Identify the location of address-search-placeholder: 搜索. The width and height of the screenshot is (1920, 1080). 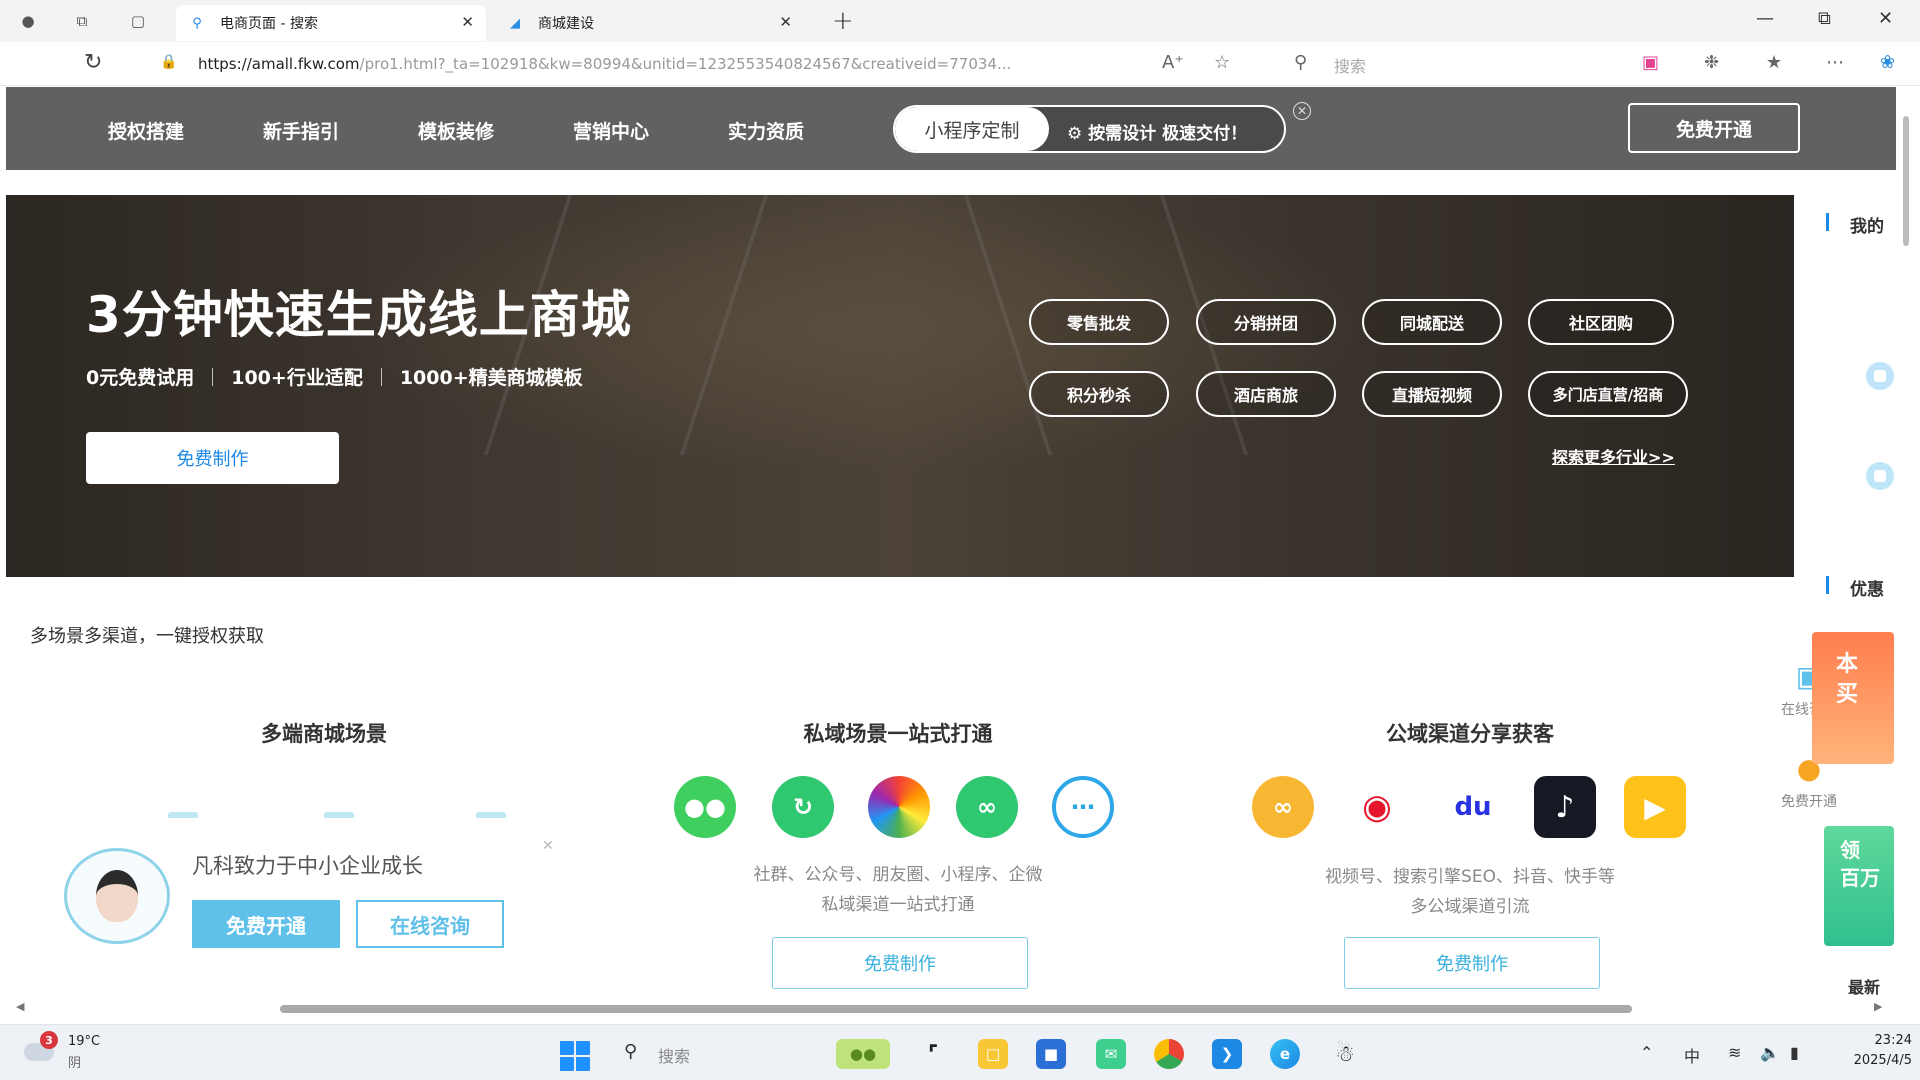
(1350, 65).